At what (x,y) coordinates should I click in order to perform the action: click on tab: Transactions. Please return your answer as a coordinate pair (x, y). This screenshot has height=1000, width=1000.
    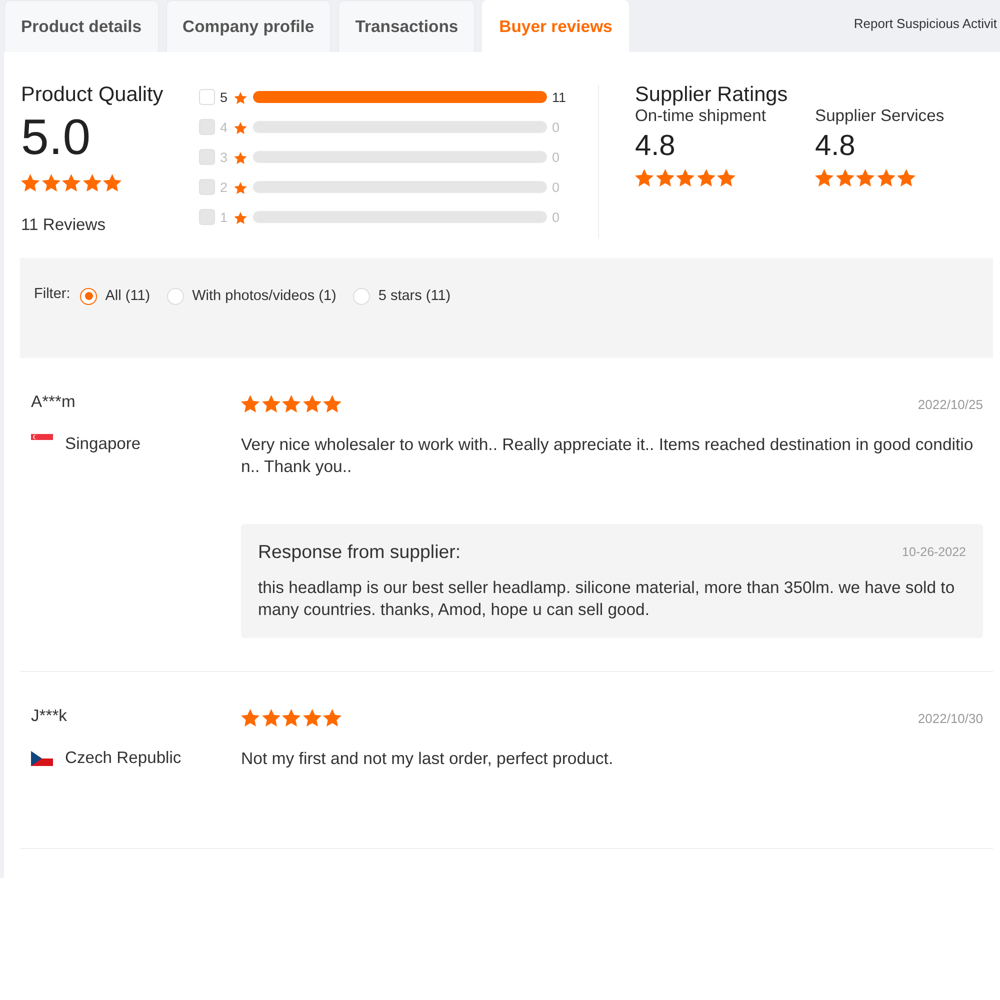
    Looking at the image, I should click on (407, 26).